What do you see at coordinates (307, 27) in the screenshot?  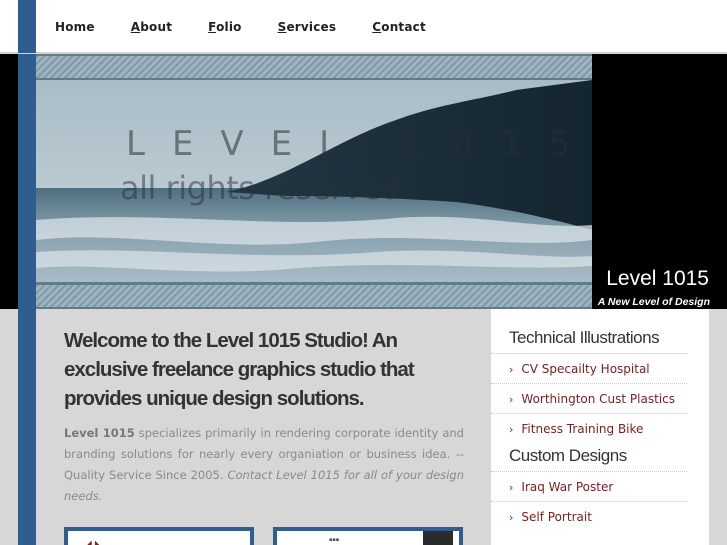 I see `nav-services-link: Services` at bounding box center [307, 27].